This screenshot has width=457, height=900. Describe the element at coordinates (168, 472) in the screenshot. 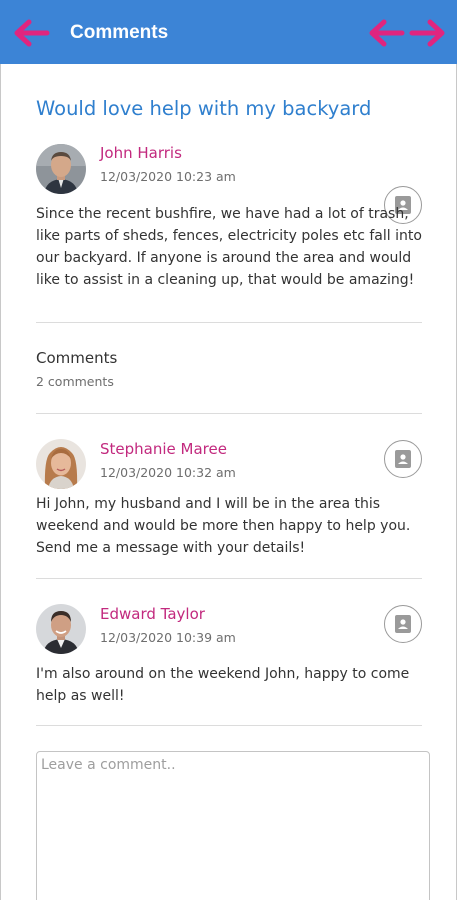

I see `comment-timestamp: 12/03/2020 10:32 am` at that location.